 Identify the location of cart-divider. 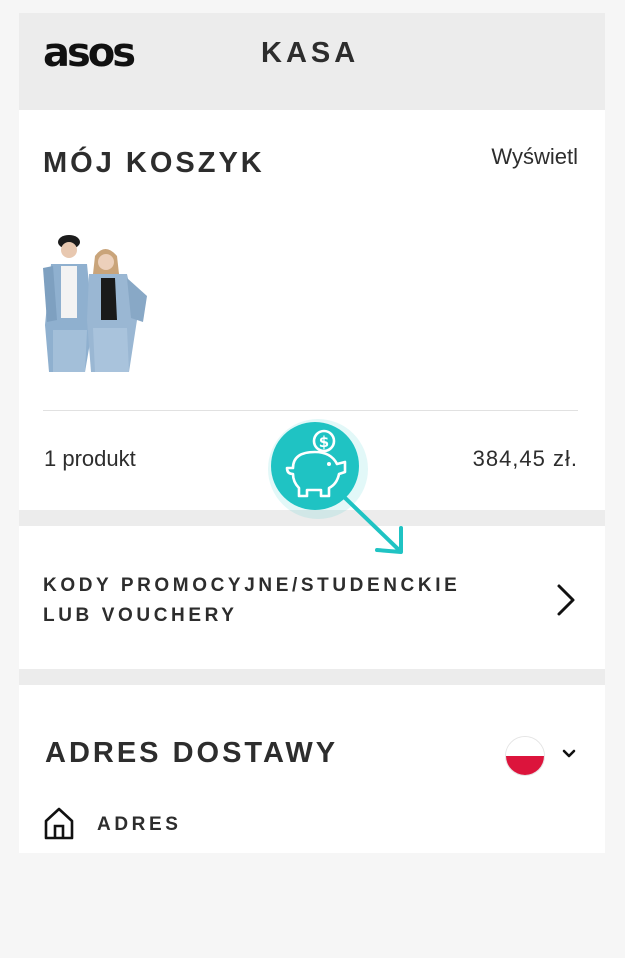
(310, 410).